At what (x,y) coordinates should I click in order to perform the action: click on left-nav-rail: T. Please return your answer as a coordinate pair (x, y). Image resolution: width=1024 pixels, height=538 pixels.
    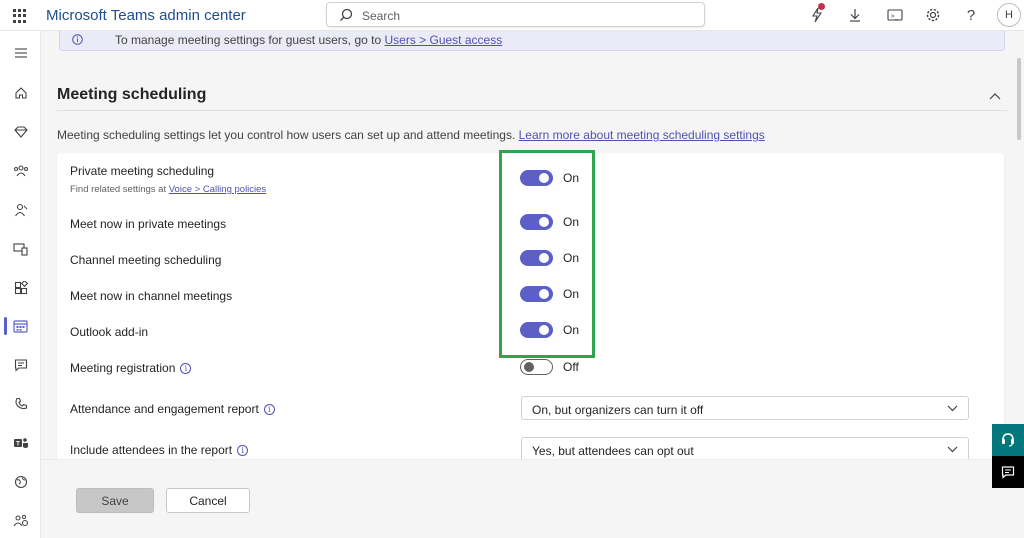
    Looking at the image, I should click on (20, 284).